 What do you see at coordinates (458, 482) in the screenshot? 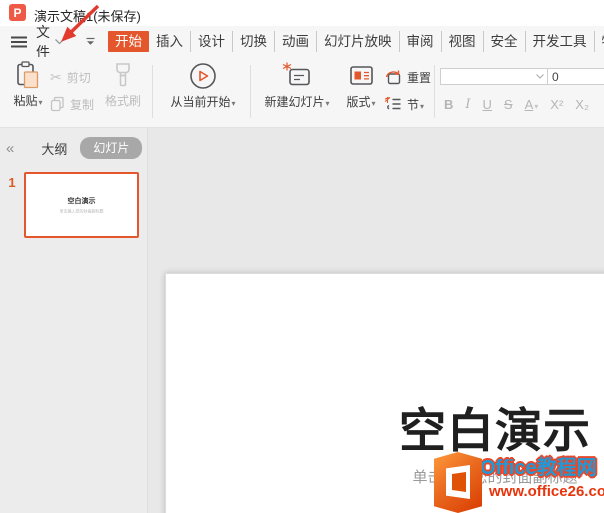
I see `office-logo-icon` at bounding box center [458, 482].